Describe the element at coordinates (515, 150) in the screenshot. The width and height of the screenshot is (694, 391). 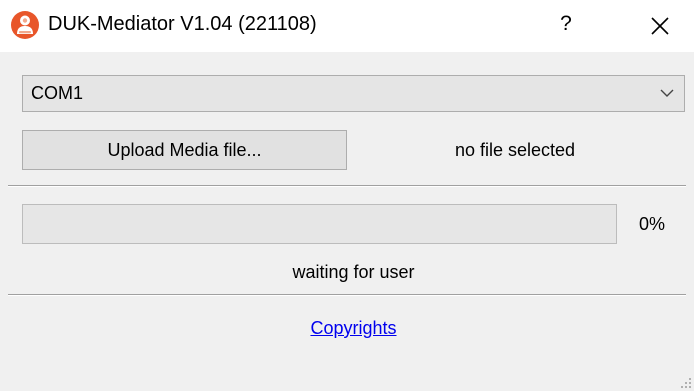
I see `file-status-text: no file selected` at that location.